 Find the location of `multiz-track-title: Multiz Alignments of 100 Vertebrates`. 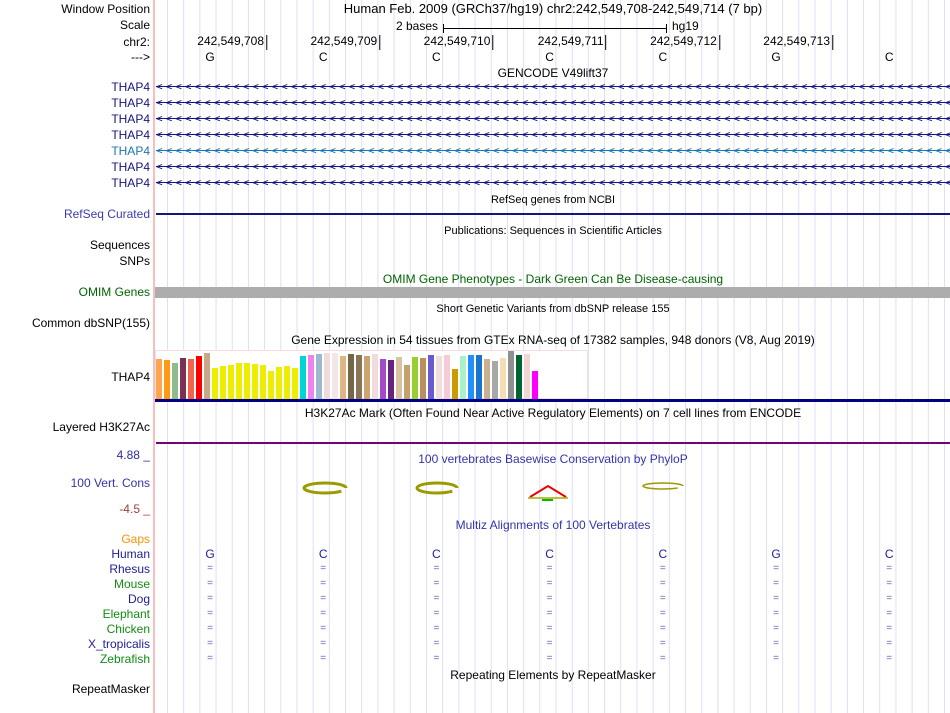

multiz-track-title: Multiz Alignments of 100 Vertebrates is located at coordinates (553, 525).